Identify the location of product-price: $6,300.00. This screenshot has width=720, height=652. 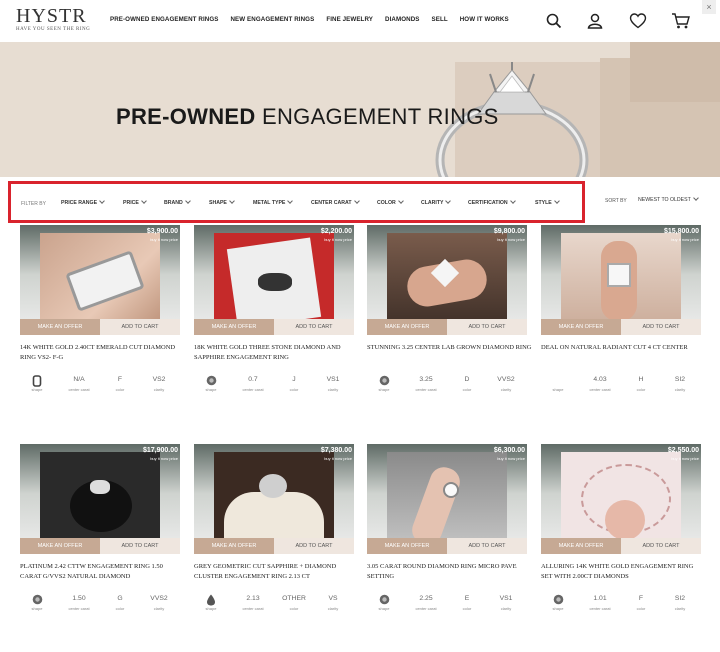
(509, 450).